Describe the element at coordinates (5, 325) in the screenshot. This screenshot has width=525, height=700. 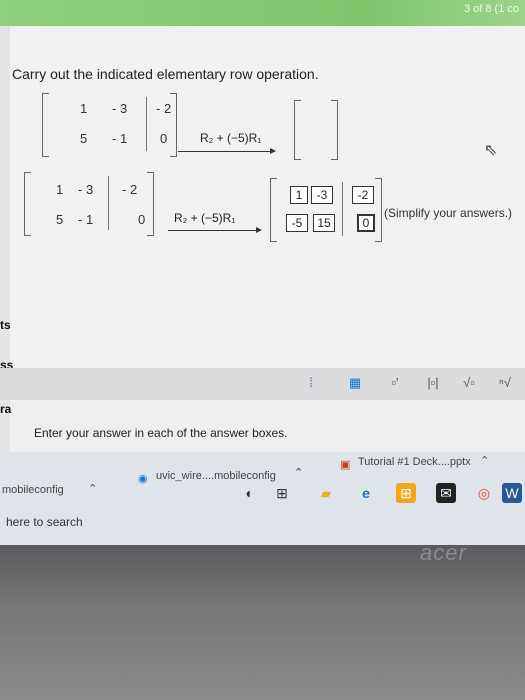
I see `side-label-points: ts` at that location.